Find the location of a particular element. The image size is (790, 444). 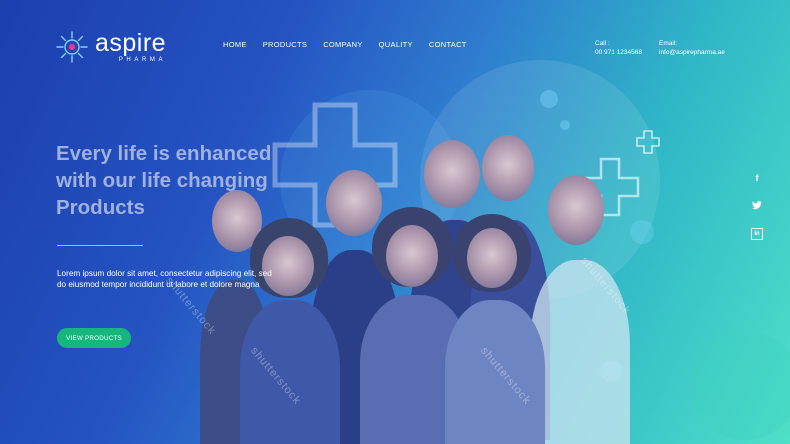

brand-name: aspire is located at coordinates (131, 43).